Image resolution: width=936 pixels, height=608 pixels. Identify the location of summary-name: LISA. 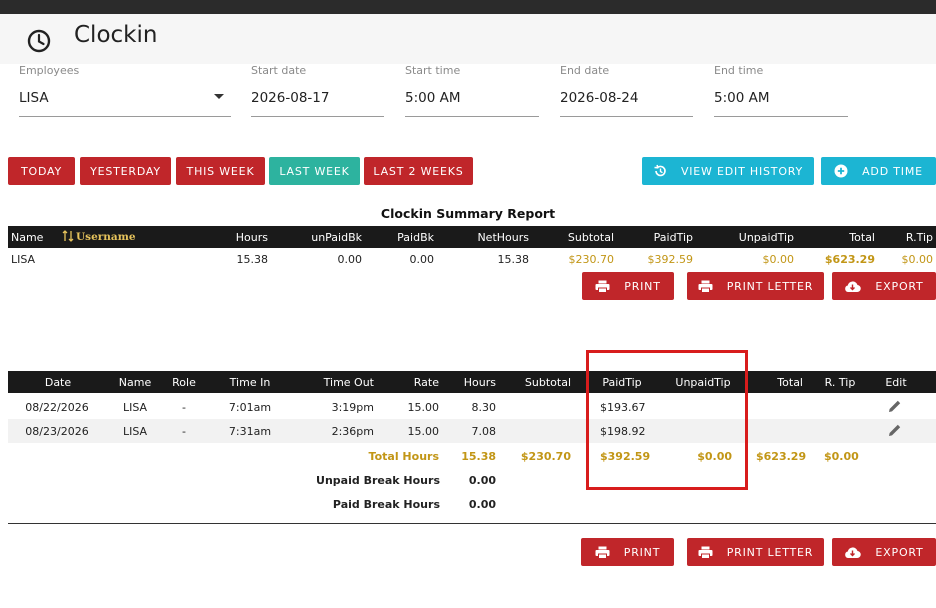
(23, 259).